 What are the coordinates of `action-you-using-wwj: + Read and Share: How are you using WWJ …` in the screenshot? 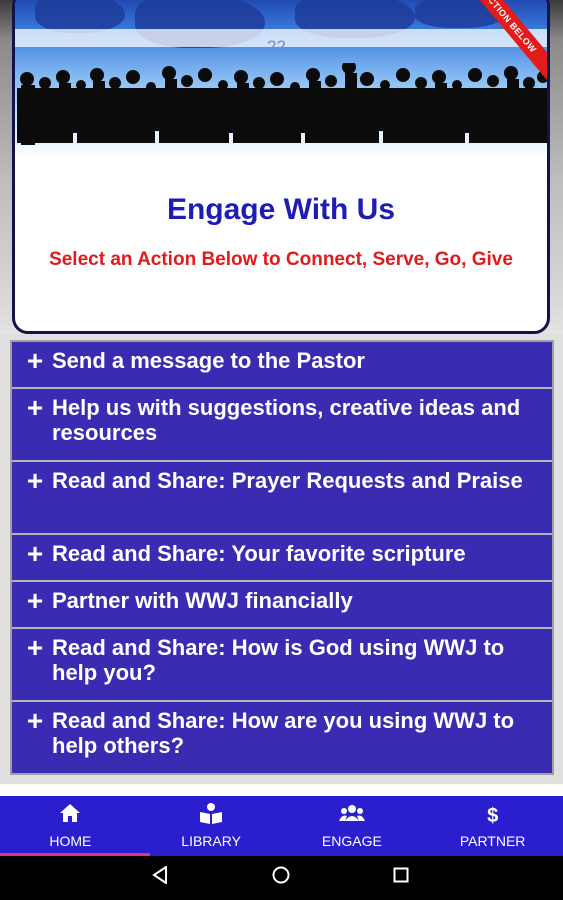 It's located at (282, 737).